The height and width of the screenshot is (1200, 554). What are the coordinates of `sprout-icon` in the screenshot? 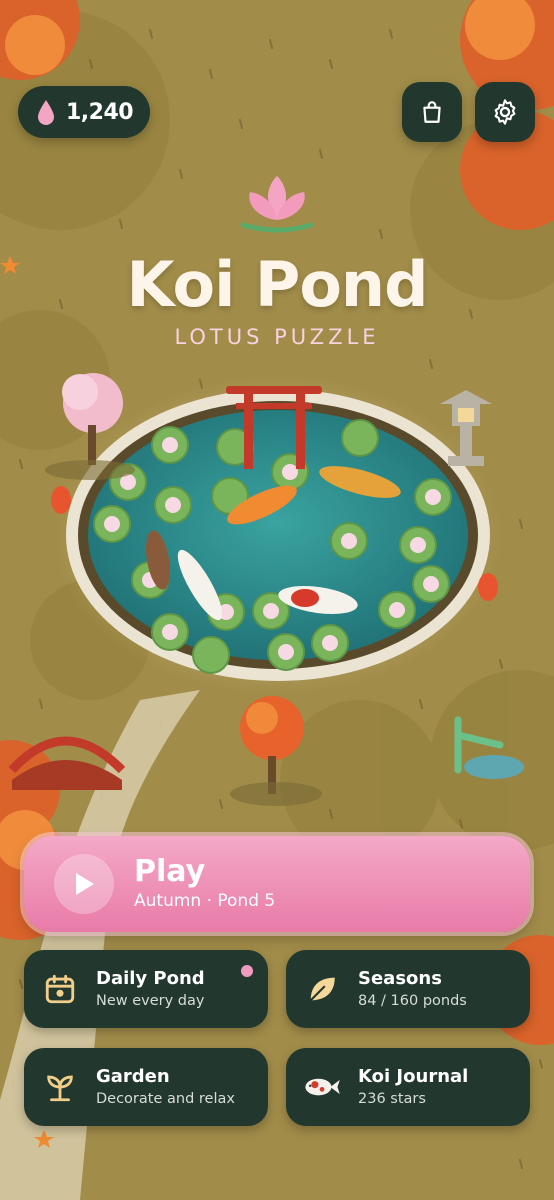 It's located at (60, 1088).